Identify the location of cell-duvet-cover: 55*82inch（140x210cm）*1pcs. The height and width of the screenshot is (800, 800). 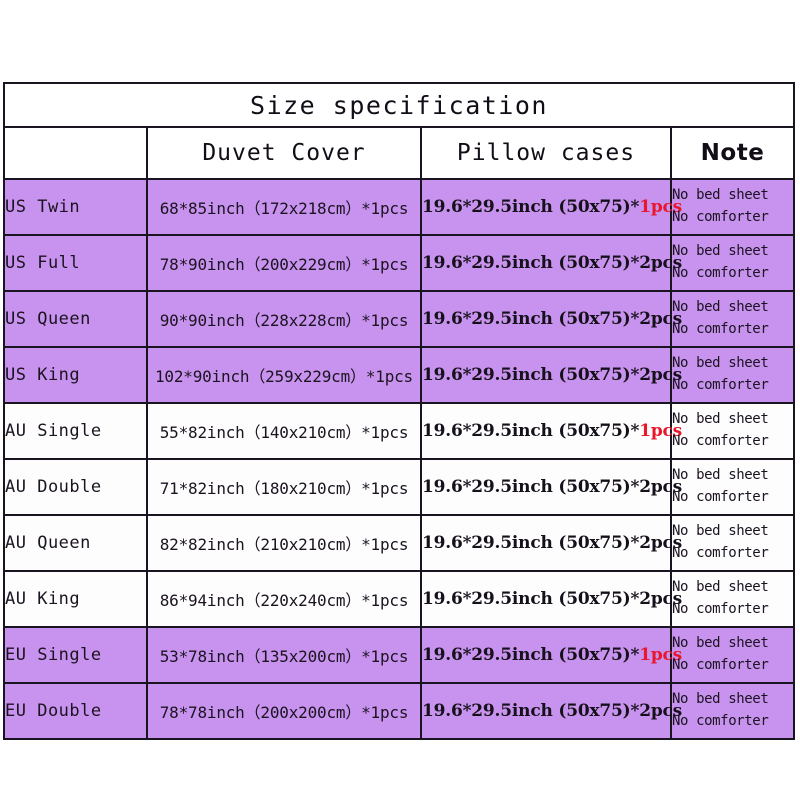
(284, 431).